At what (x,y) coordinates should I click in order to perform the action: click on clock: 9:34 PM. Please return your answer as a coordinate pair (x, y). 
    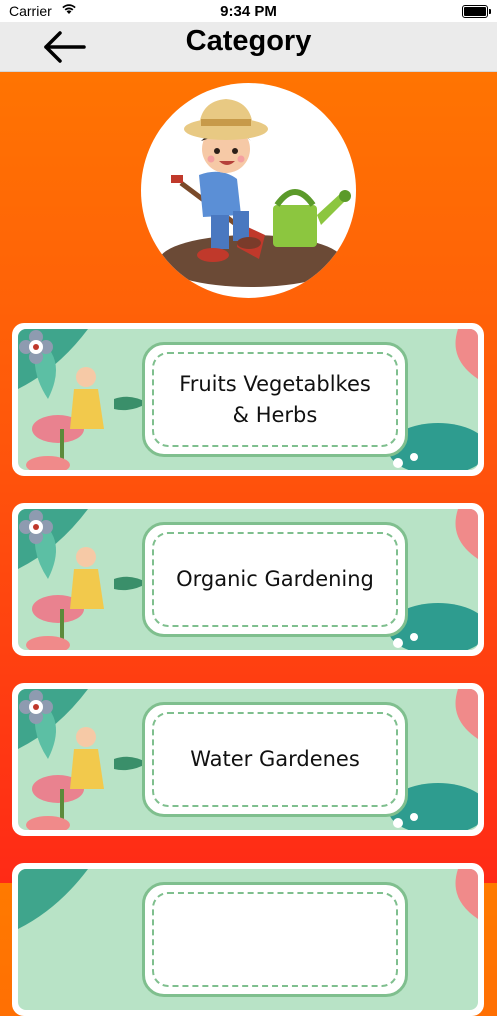
    Looking at the image, I should click on (248, 11).